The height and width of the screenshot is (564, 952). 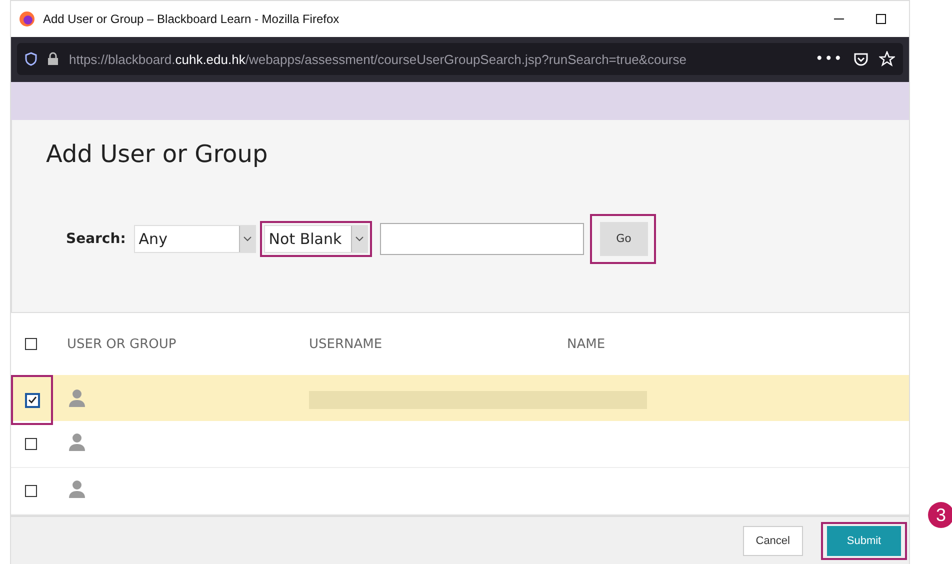 I want to click on pocket-icon, so click(x=861, y=59).